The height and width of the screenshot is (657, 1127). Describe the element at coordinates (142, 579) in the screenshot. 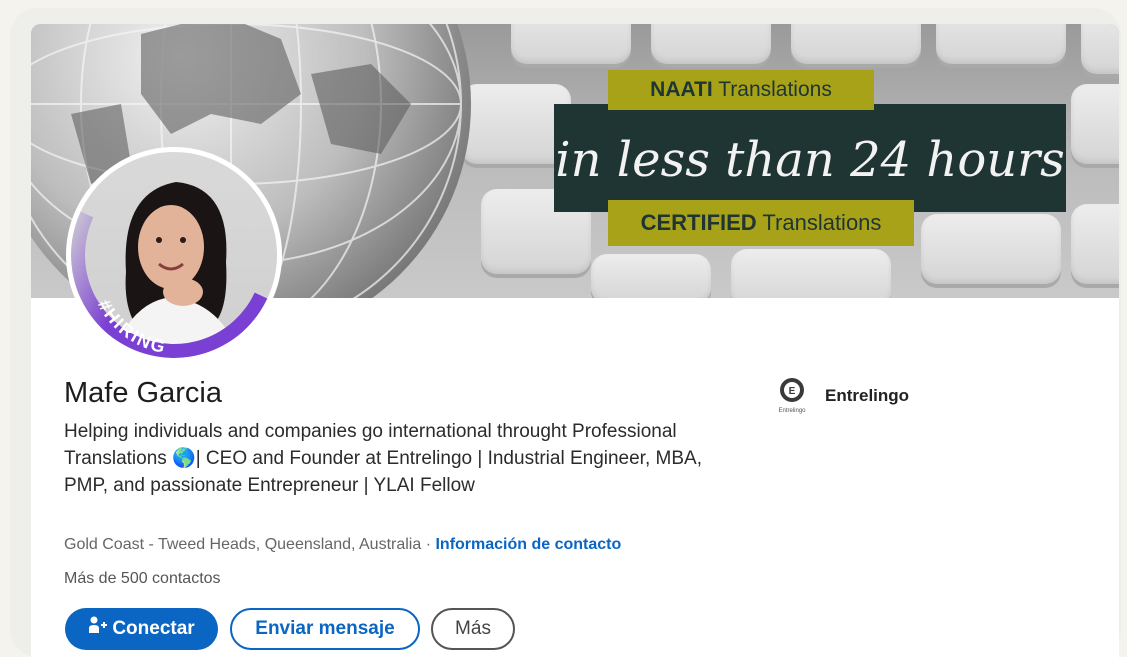

I see `connections-count: Más de 500 contactos` at that location.